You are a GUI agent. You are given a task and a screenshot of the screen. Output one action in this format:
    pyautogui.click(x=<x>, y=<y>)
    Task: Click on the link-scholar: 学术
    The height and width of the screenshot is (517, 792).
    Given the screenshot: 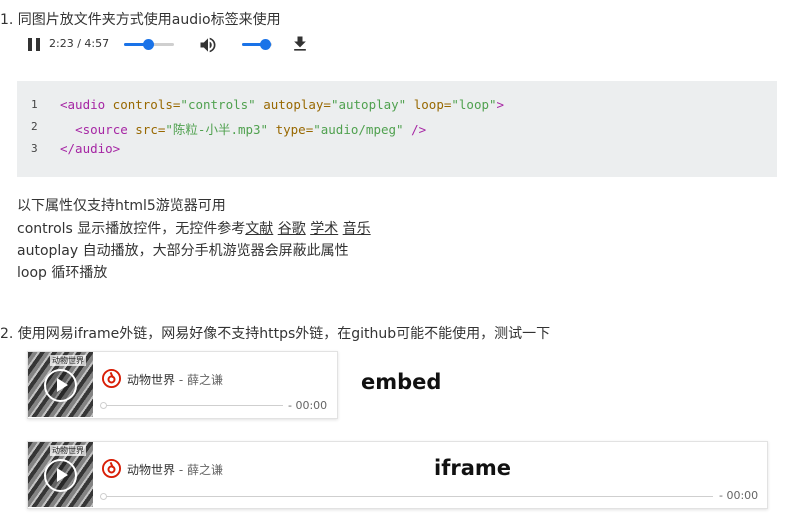 What is the action you would take?
    pyautogui.click(x=324, y=229)
    